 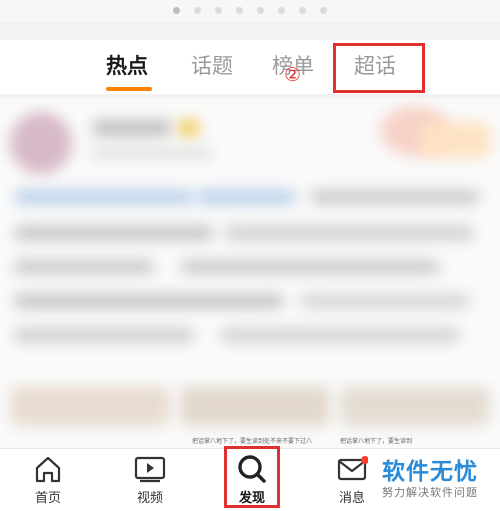 I want to click on card-thumbnail-strip: 把话掌八地下了，要生读到处不来不要下过八 把话掌八地下了，要生读到, so click(x=250, y=413).